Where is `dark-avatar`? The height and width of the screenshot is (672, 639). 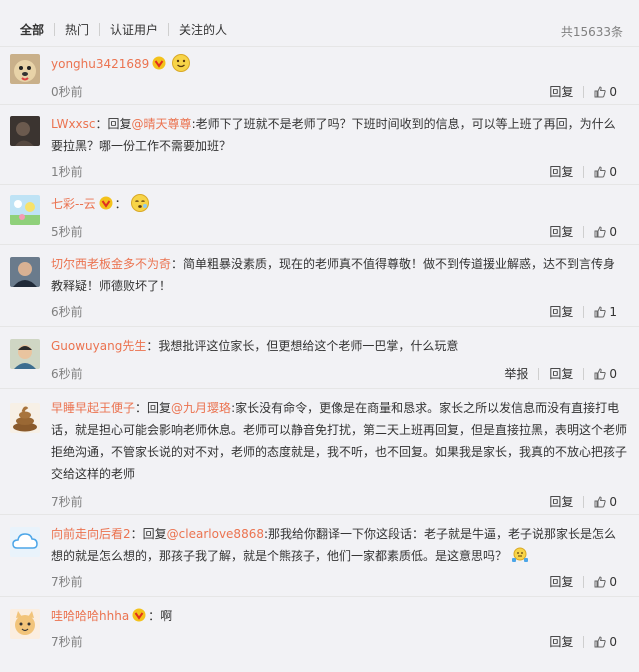
dark-avatar is located at coordinates (25, 131).